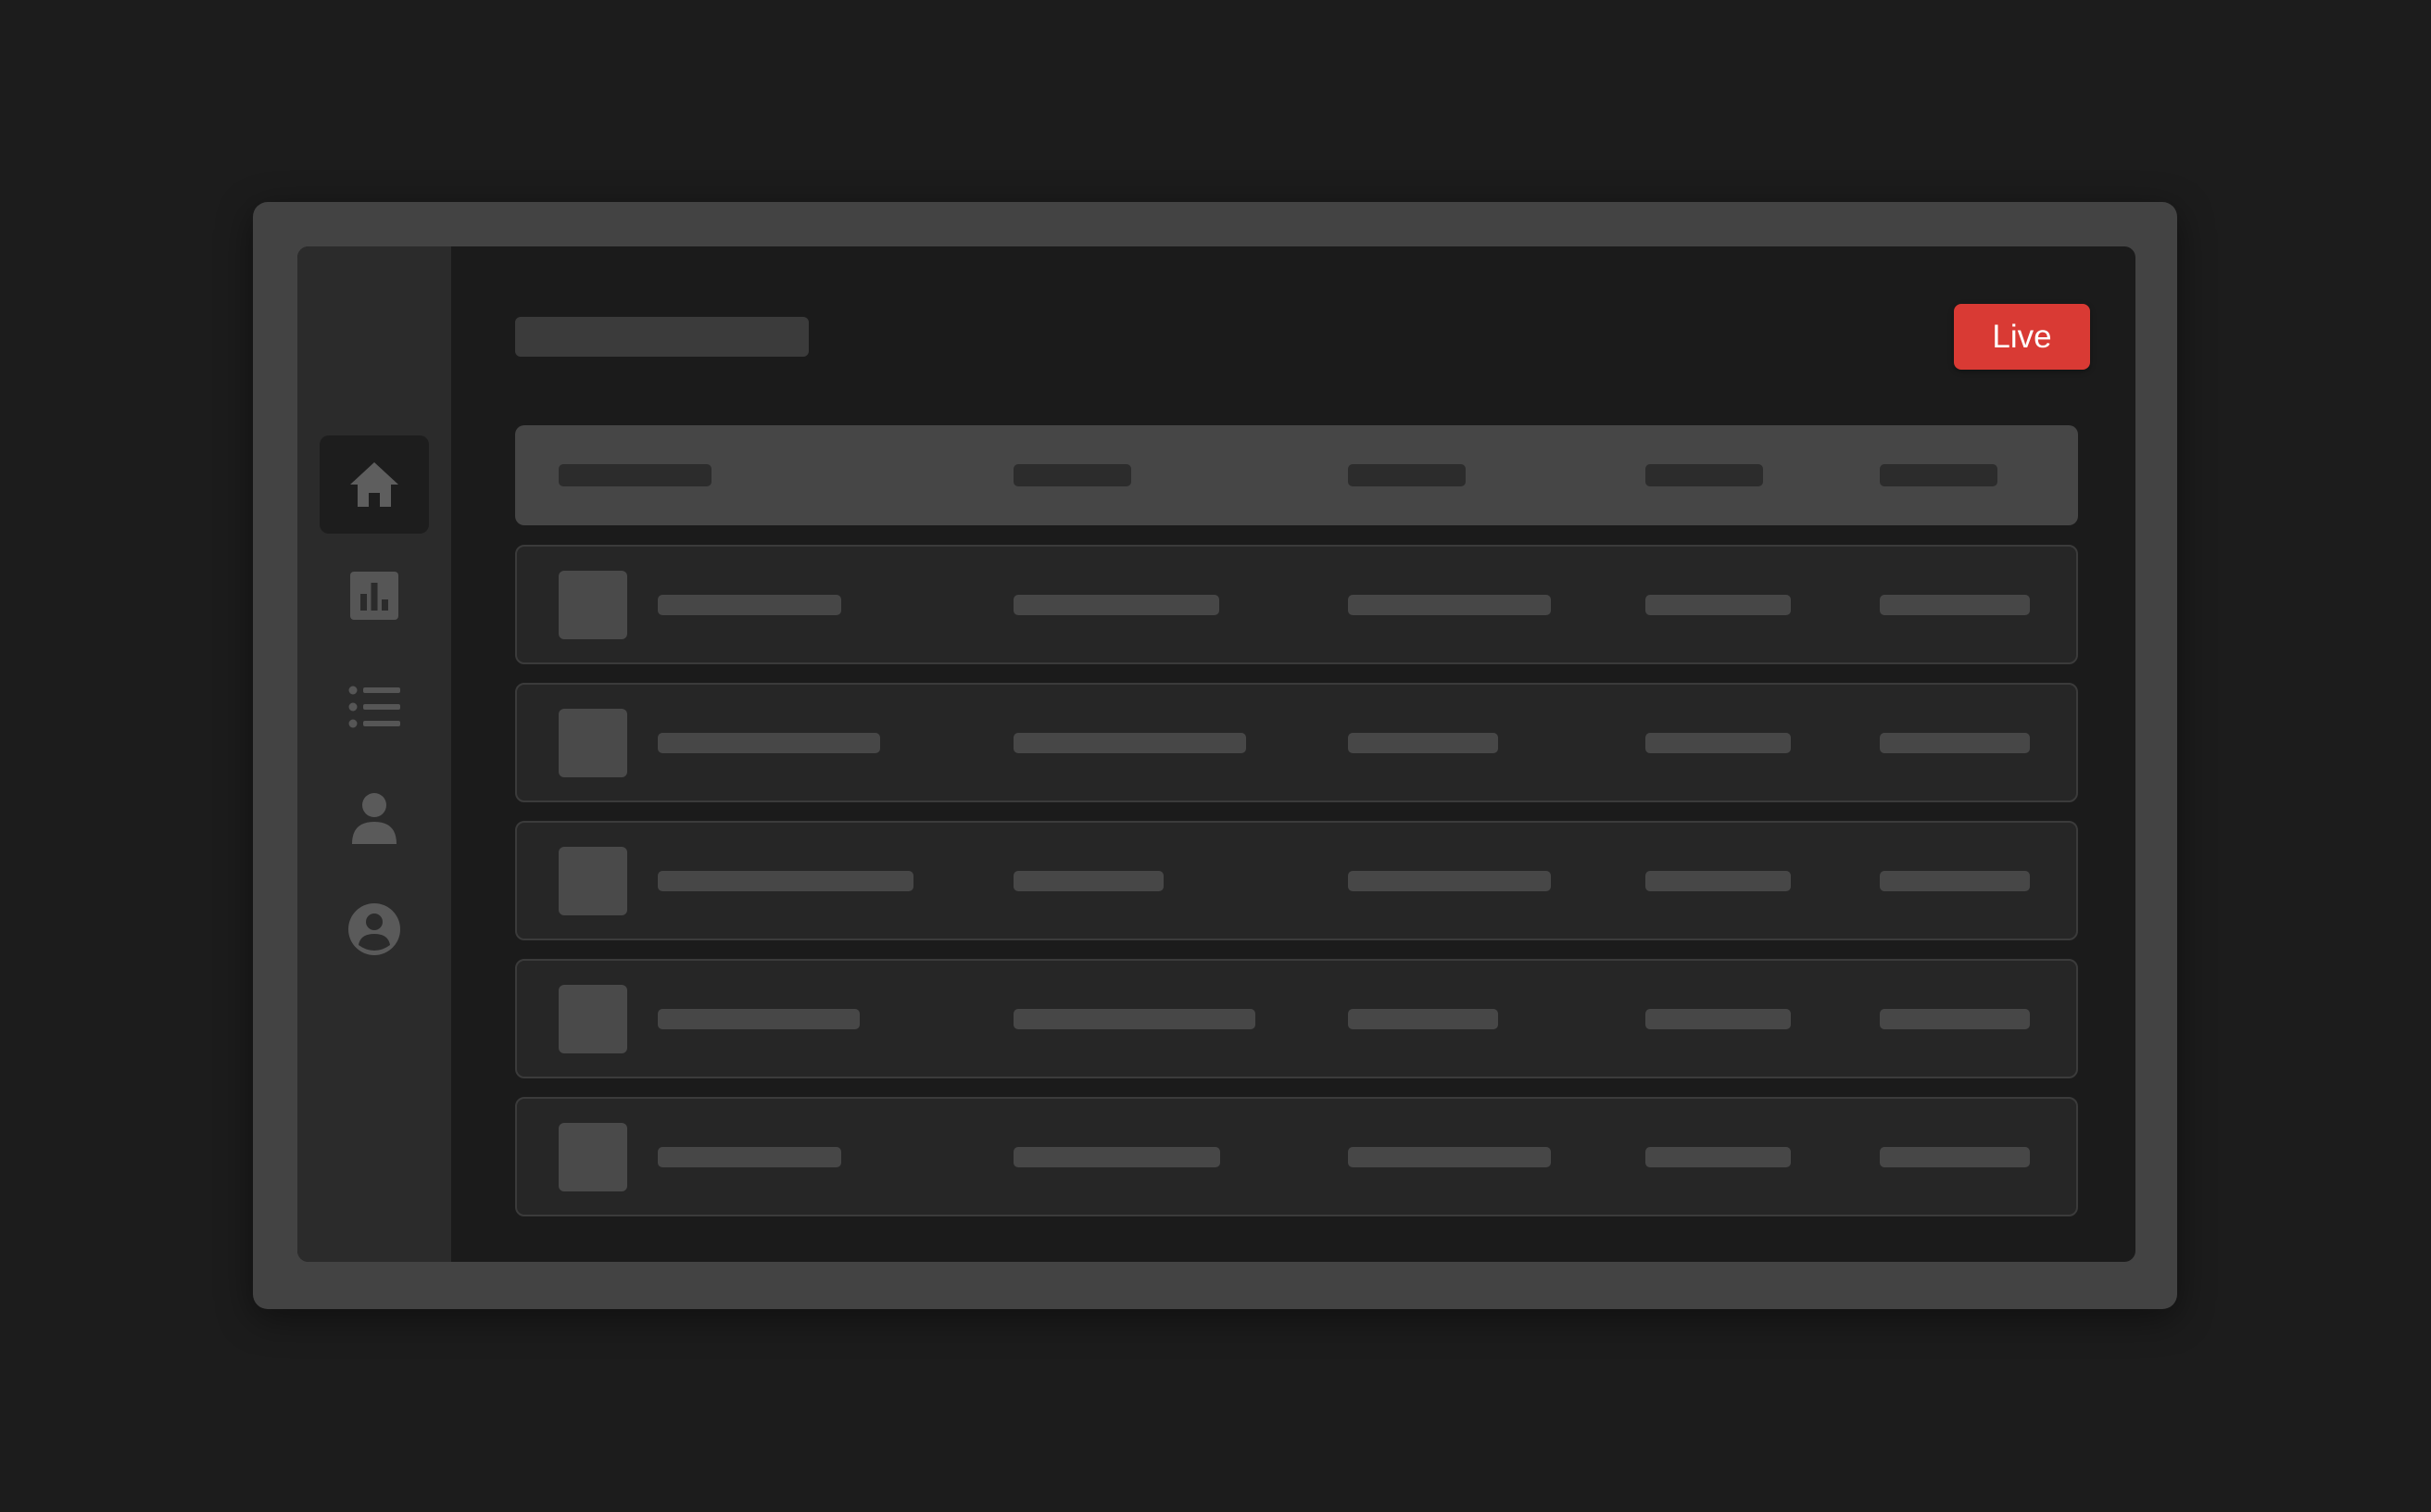 This screenshot has width=2431, height=1512. I want to click on home-icon, so click(374, 485).